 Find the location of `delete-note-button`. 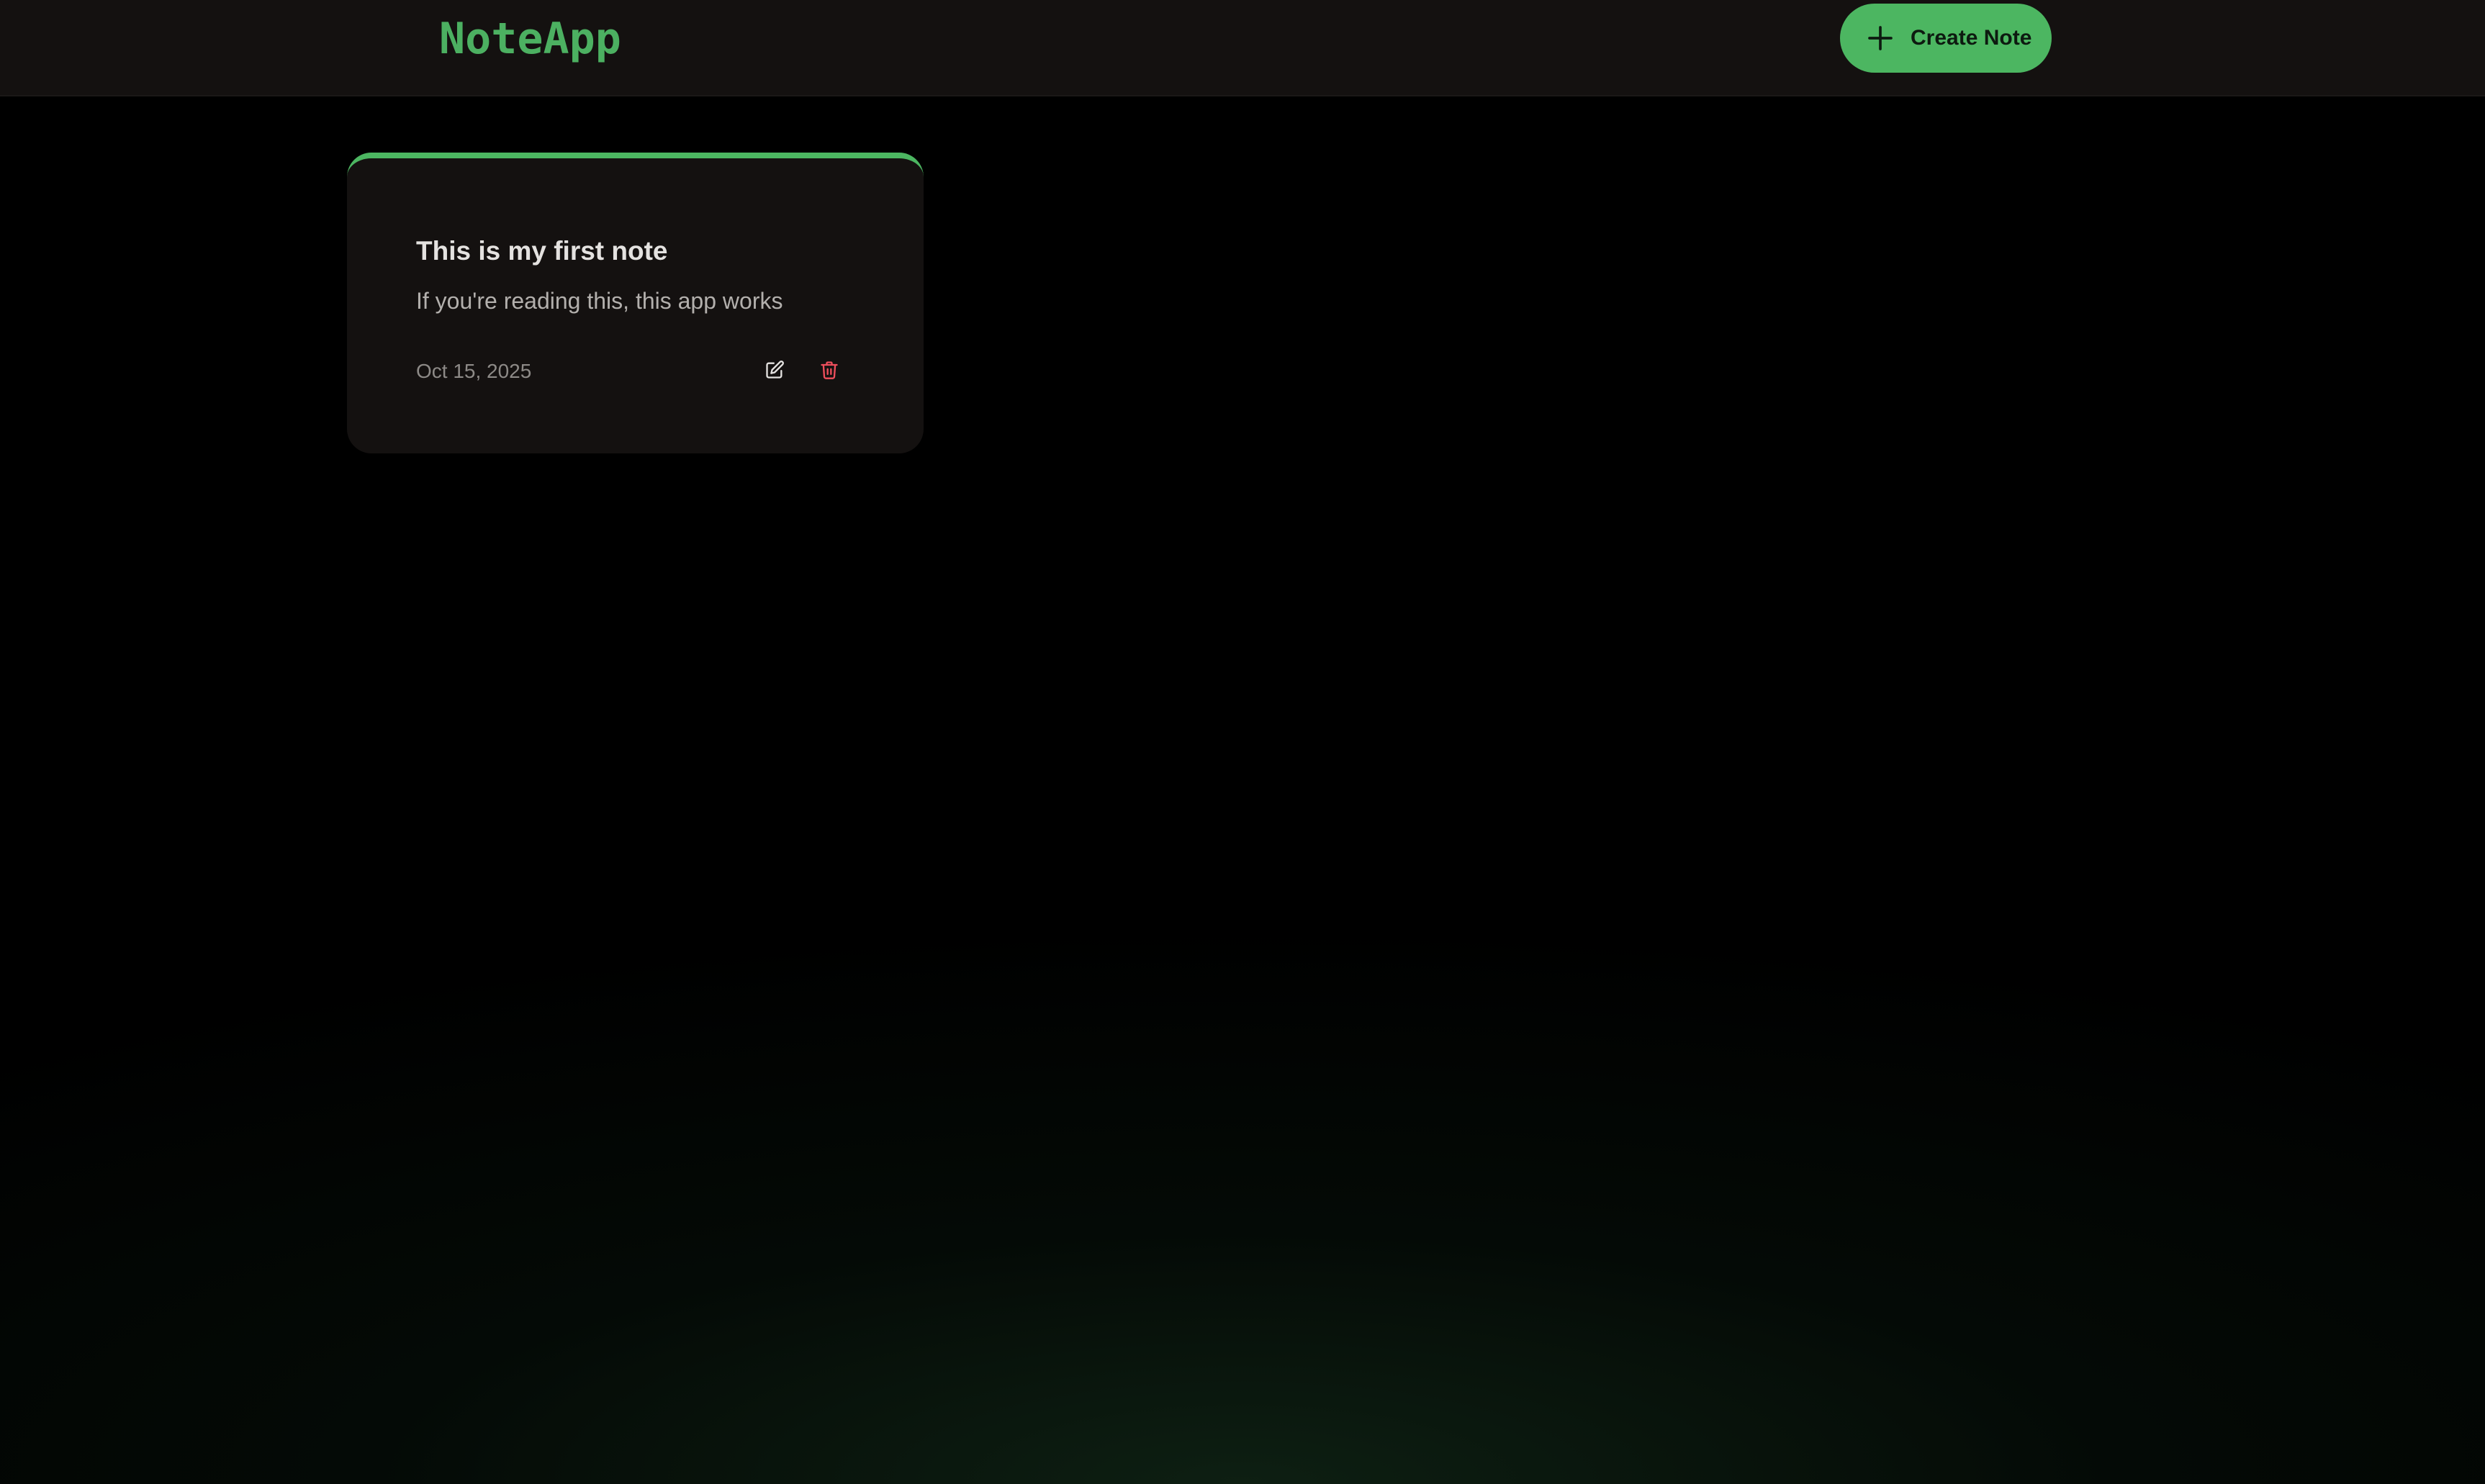

delete-note-button is located at coordinates (829, 370).